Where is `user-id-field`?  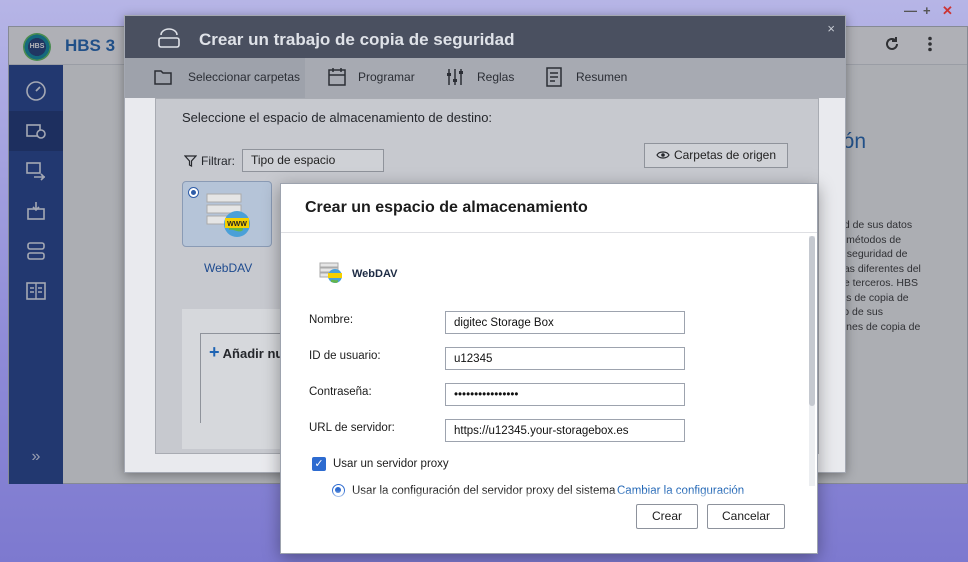
user-id-field is located at coordinates (565, 358).